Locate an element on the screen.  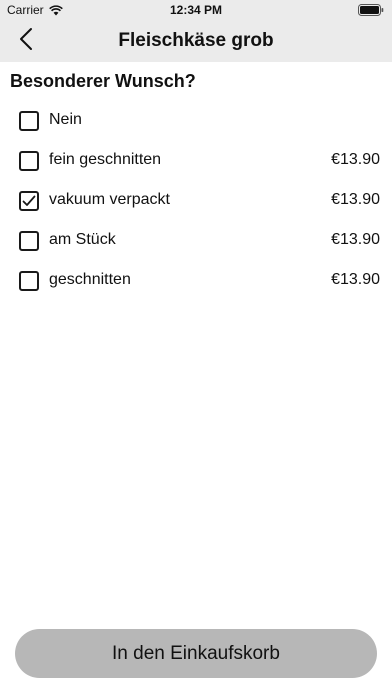
status-bar: Carrier 12:34 PM is located at coordinates (196, 10).